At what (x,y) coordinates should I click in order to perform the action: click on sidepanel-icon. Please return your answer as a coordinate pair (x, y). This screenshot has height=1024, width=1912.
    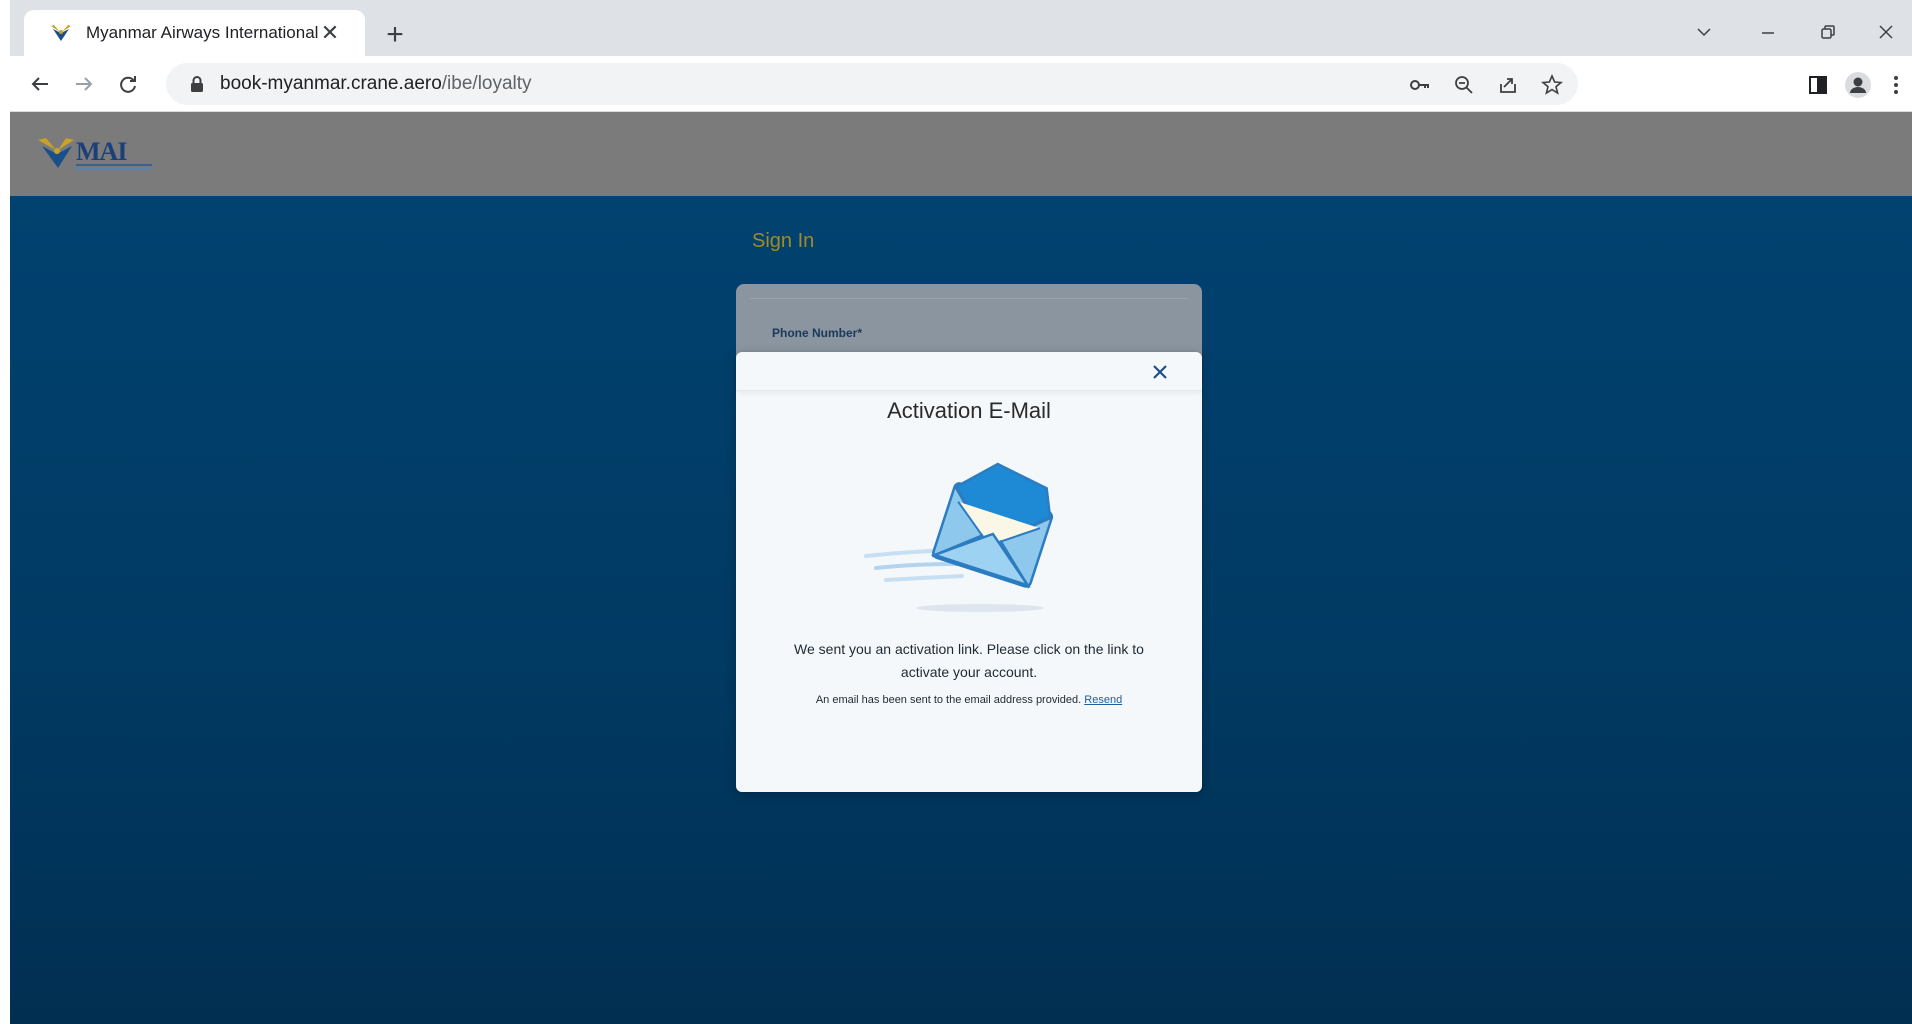
    Looking at the image, I should click on (1818, 85).